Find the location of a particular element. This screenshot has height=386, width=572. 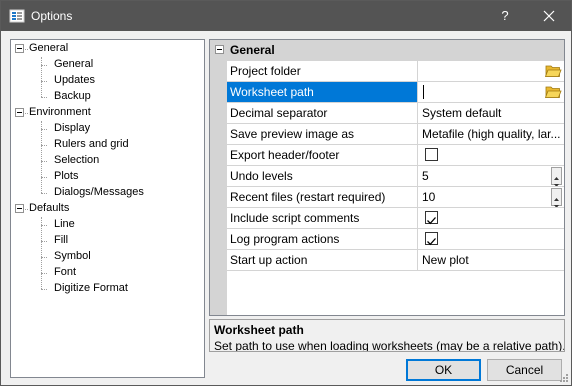

property-row-undo-levels: Undo levels 5 is located at coordinates (395, 176).